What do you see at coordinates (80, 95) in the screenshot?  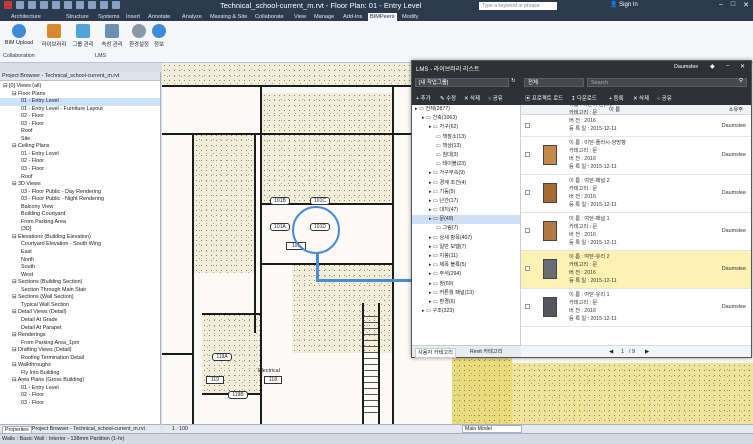 I see `browser-node: ⊟ Floor Plans` at bounding box center [80, 95].